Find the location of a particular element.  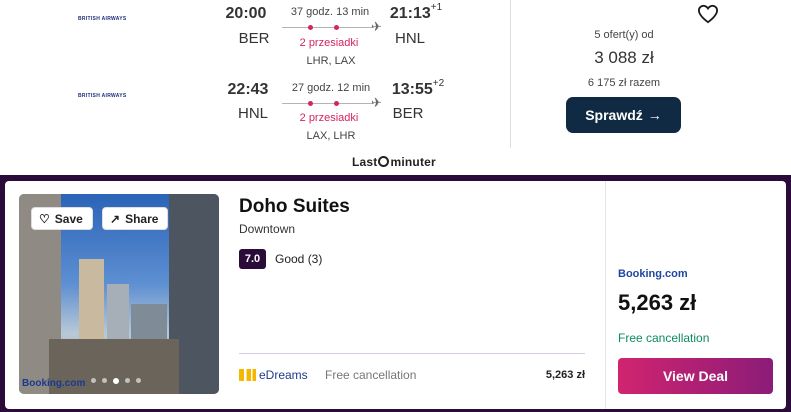

arrival-time: 13:55+2 is located at coordinates (418, 88).